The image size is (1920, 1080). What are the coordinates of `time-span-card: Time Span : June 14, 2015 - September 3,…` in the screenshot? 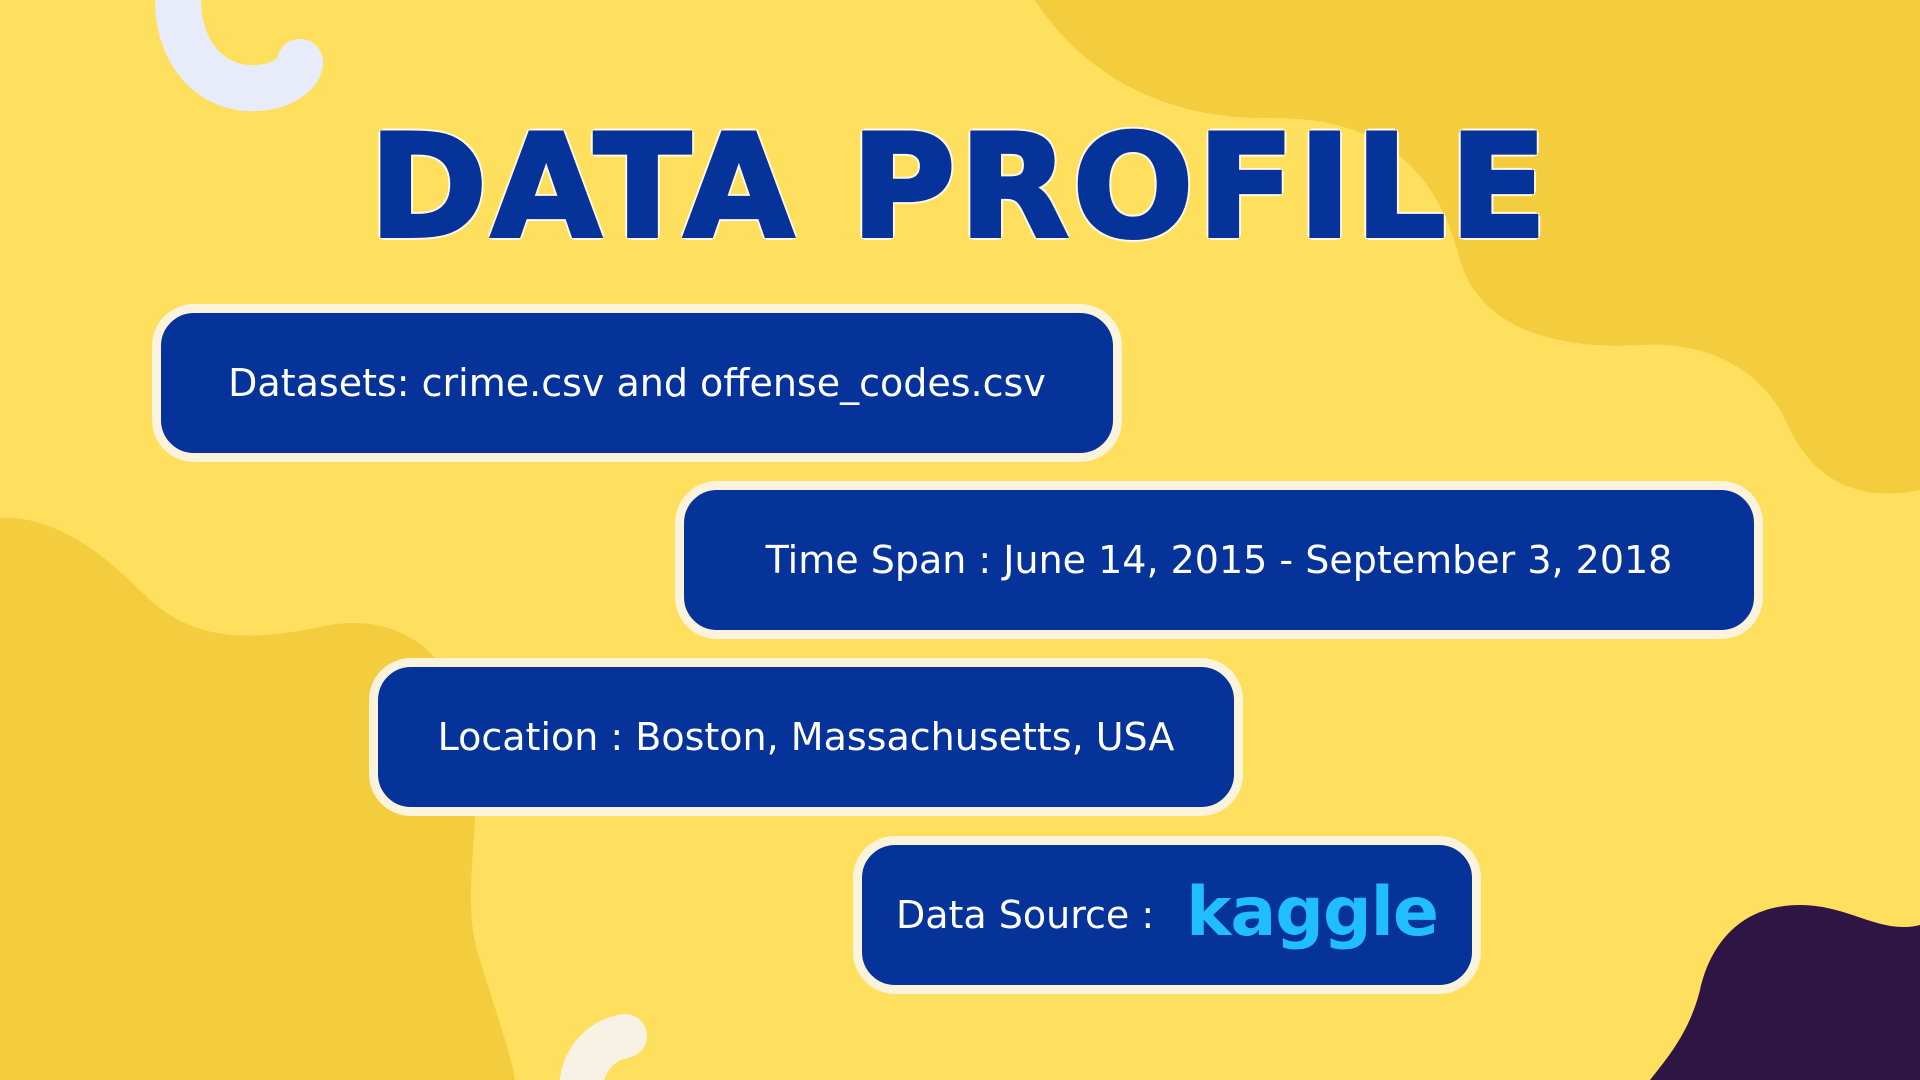 It's located at (1219, 560).